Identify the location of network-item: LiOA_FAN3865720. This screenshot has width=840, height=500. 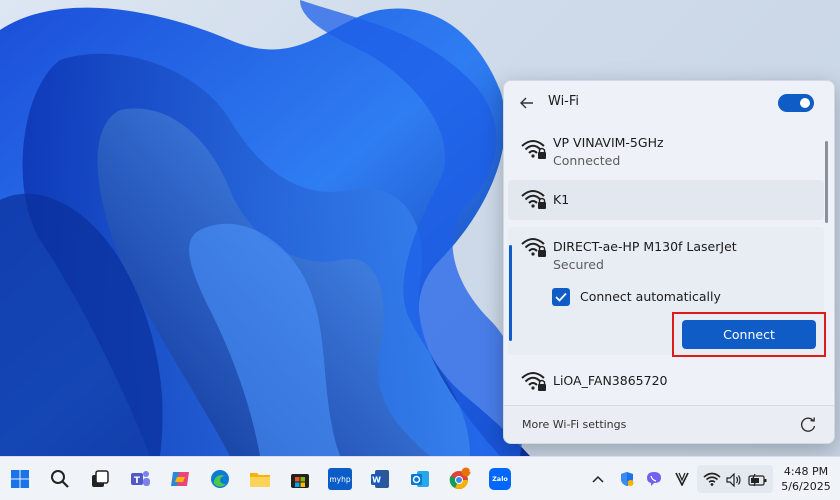
(666, 381).